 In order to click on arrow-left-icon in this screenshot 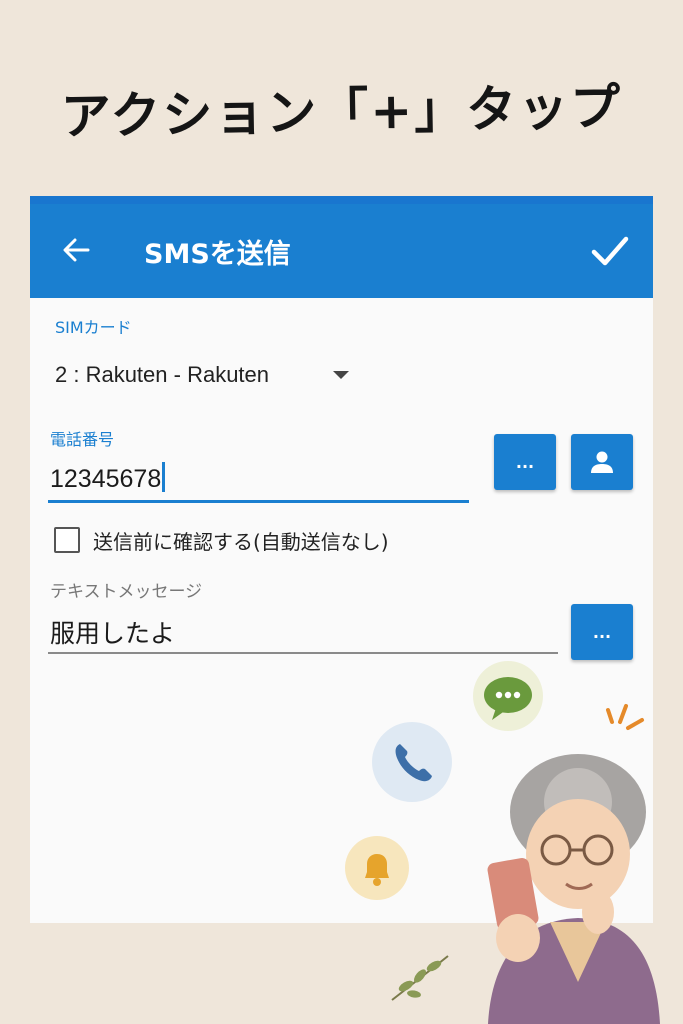, I will do `click(76, 250)`.